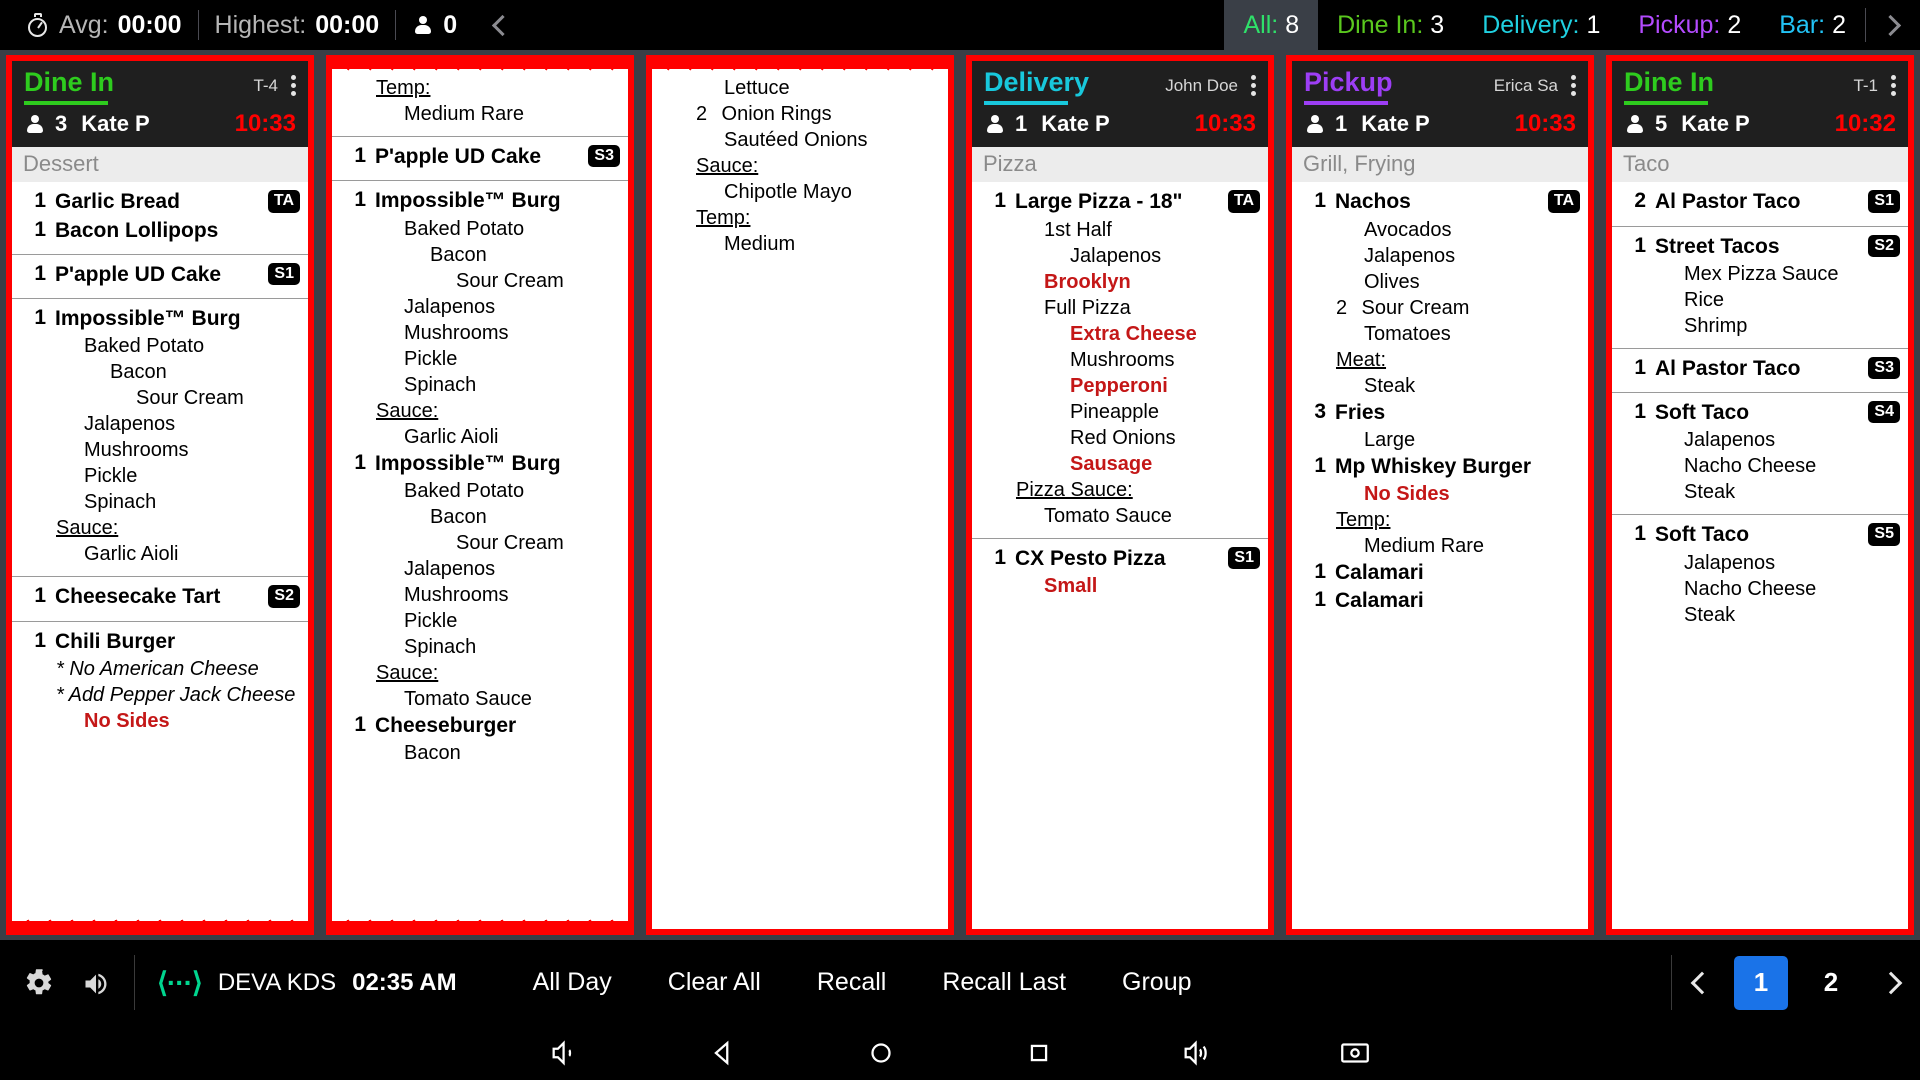  Describe the element at coordinates (714, 982) in the screenshot. I see `toolbar-button-clear-all: Clear All` at that location.